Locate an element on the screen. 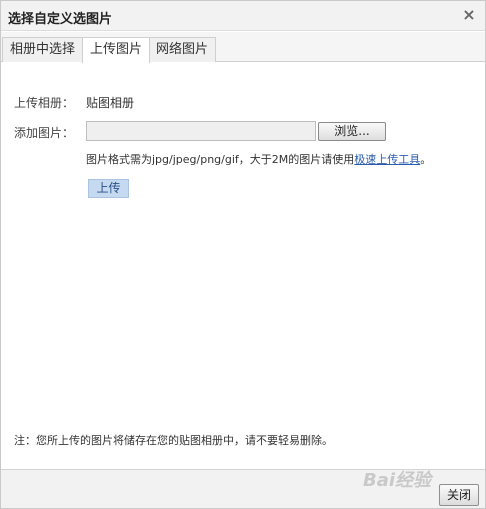  tab-upload-image: 上传图片 is located at coordinates (116, 50).